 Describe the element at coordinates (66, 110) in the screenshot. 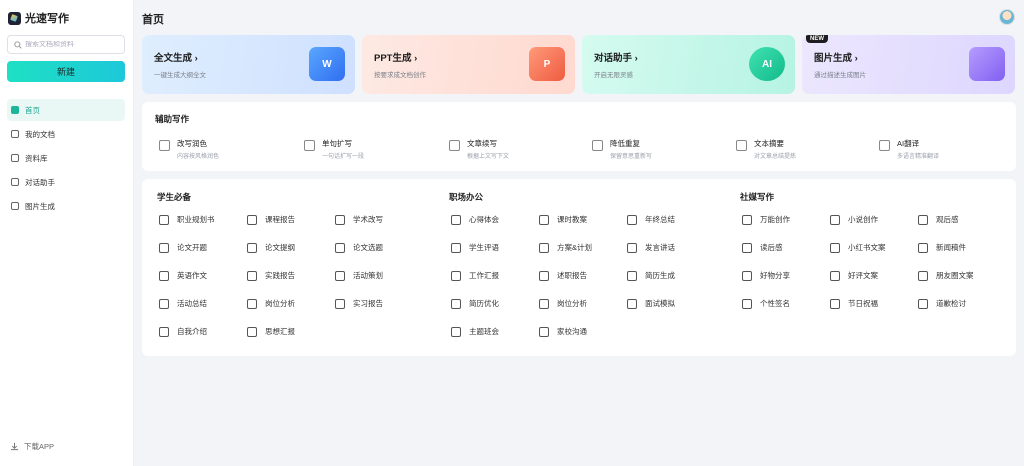

I see `sidebar-item-home: 首页` at that location.